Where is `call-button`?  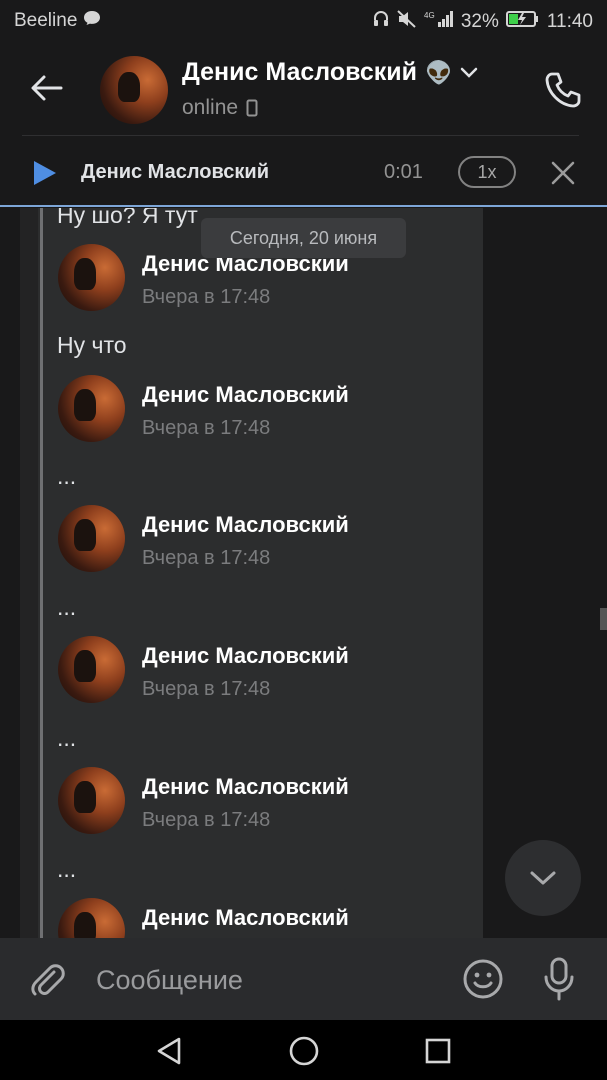 call-button is located at coordinates (563, 90).